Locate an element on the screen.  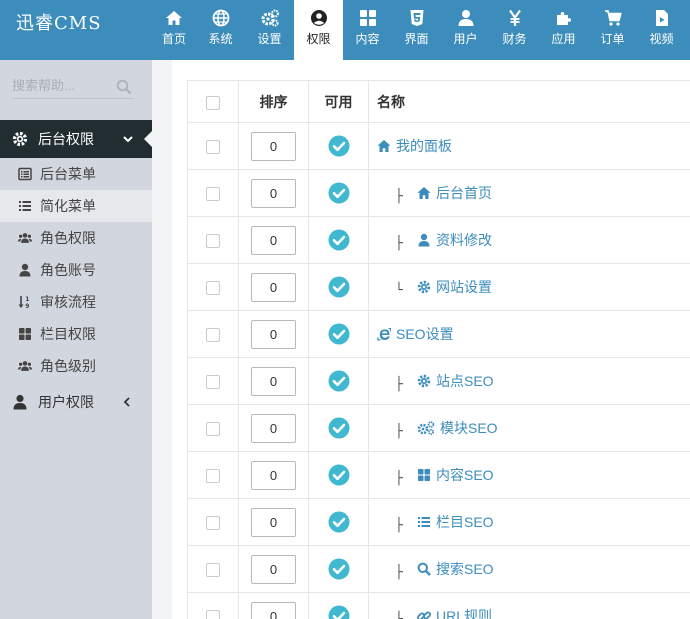
table-row: ├ 后台首页 is located at coordinates (438, 193).